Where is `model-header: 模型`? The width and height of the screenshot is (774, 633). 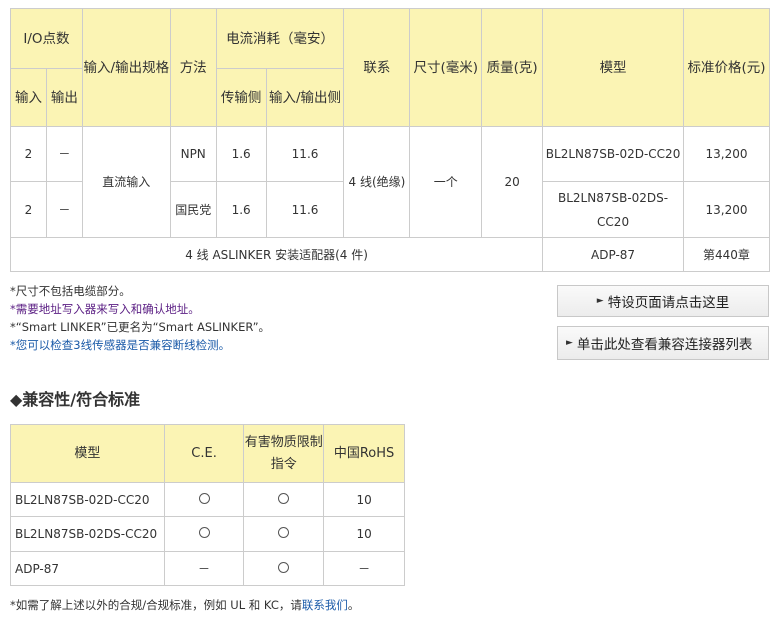 model-header: 模型 is located at coordinates (613, 67).